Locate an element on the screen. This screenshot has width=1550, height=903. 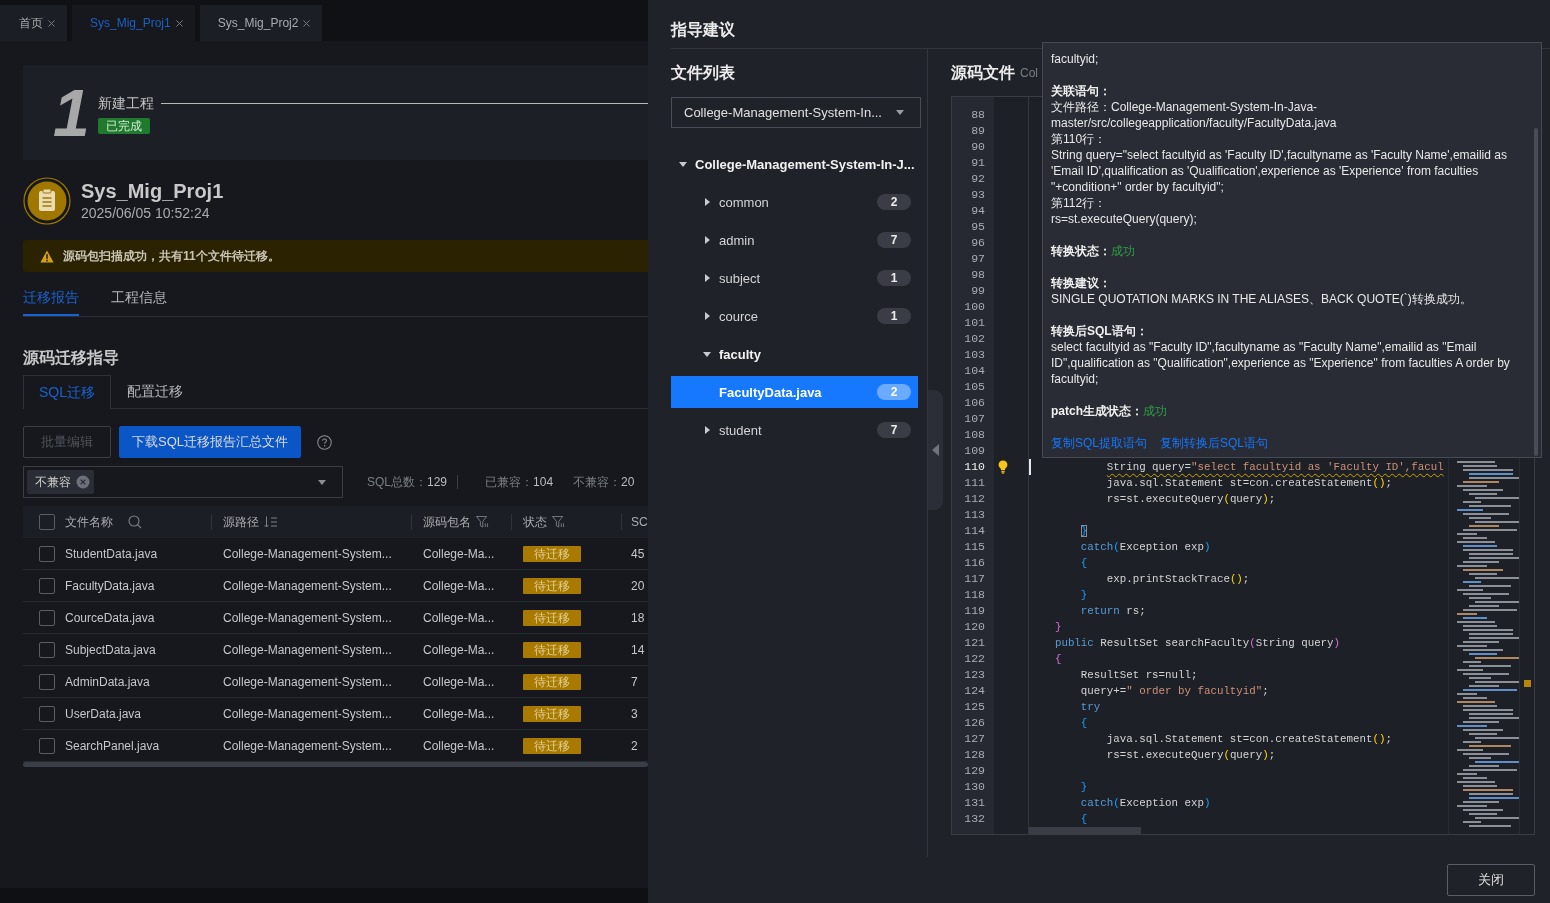
line-number: 118 is located at coordinates (974, 595).